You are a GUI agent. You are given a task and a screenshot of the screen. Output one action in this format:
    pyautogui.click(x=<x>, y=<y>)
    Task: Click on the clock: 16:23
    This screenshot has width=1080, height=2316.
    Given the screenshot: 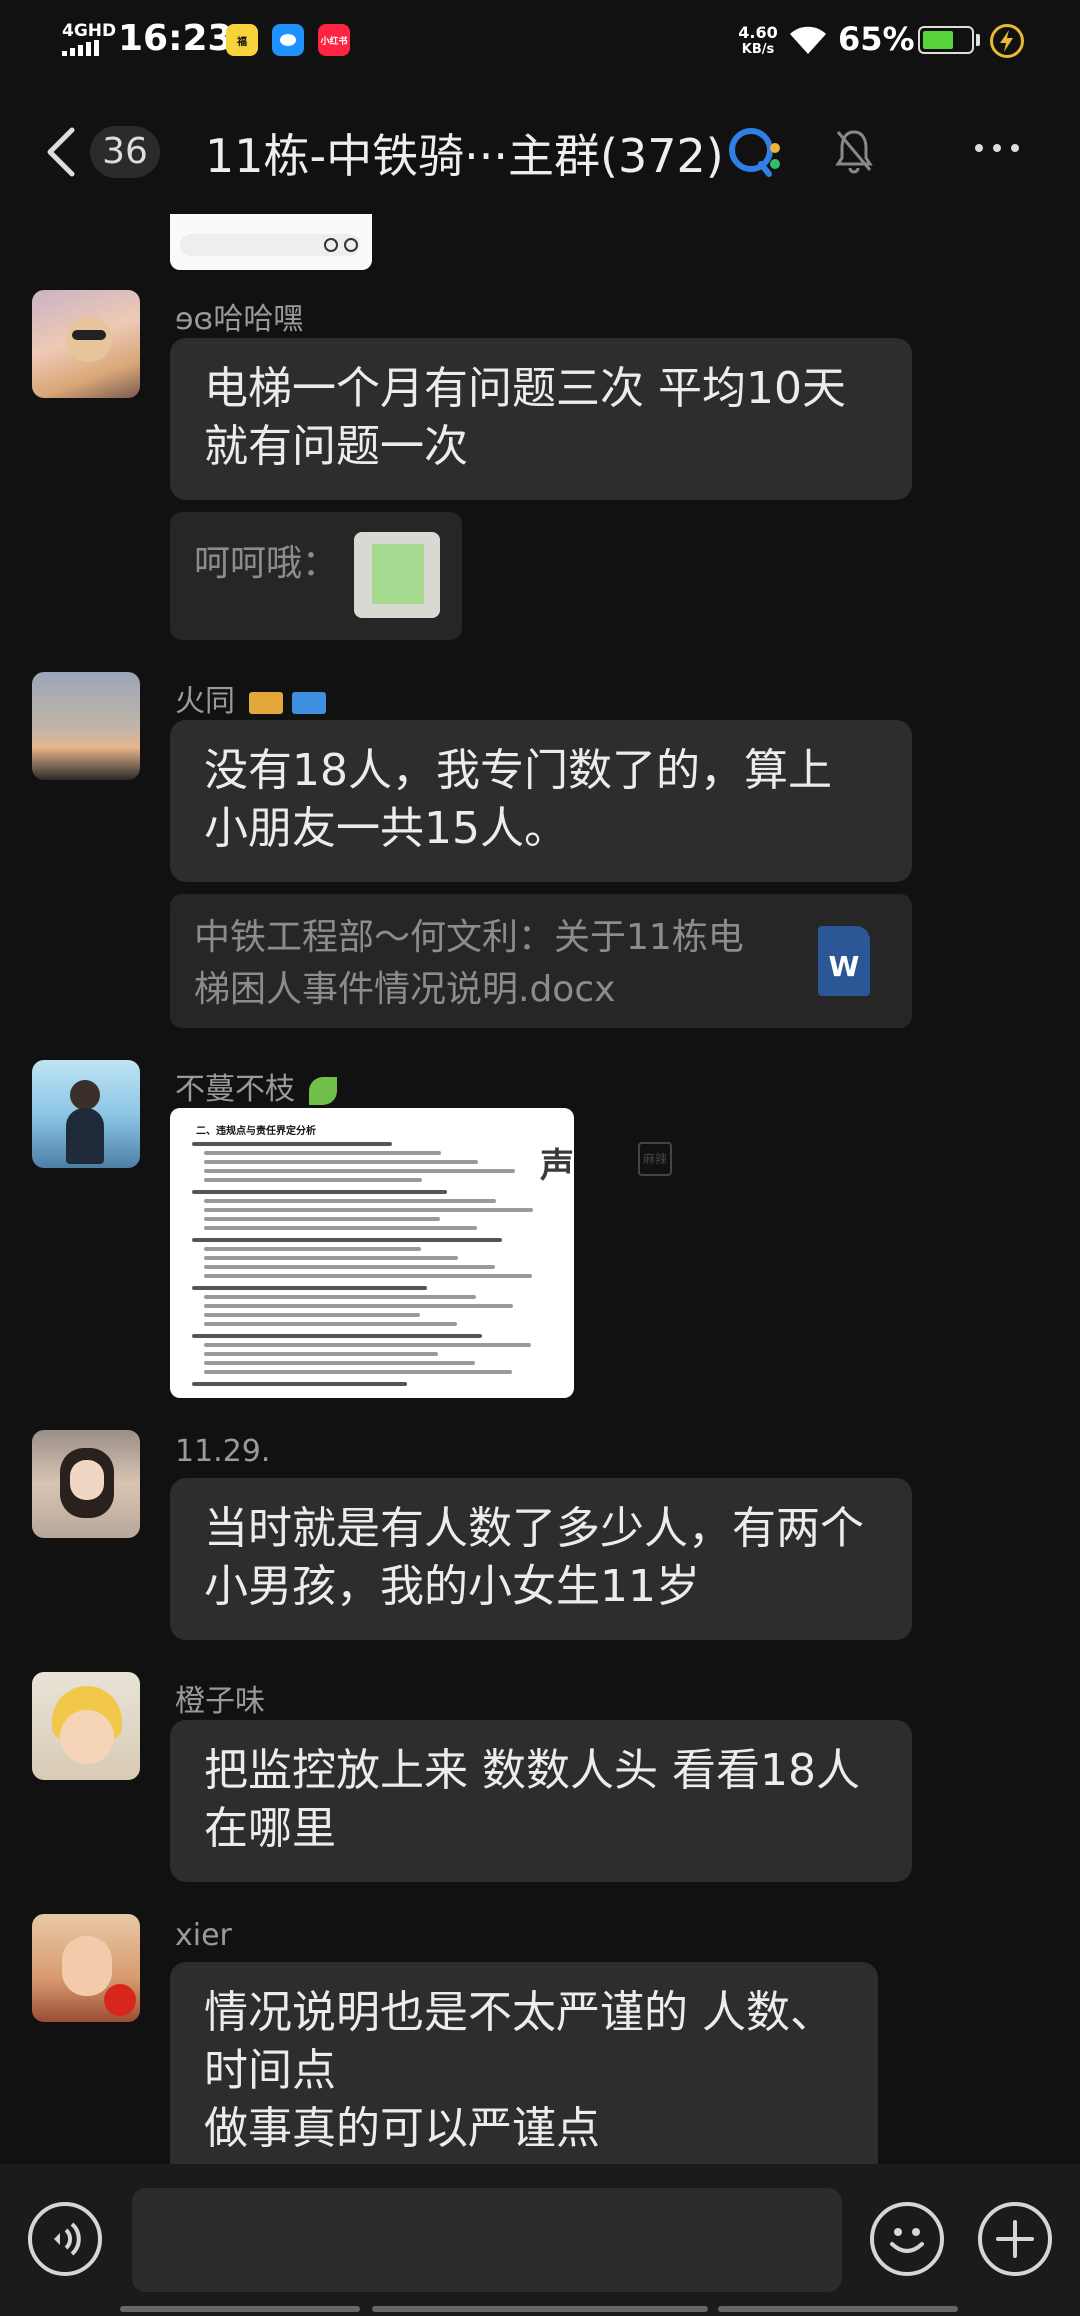 What is the action you would take?
    pyautogui.click(x=175, y=38)
    